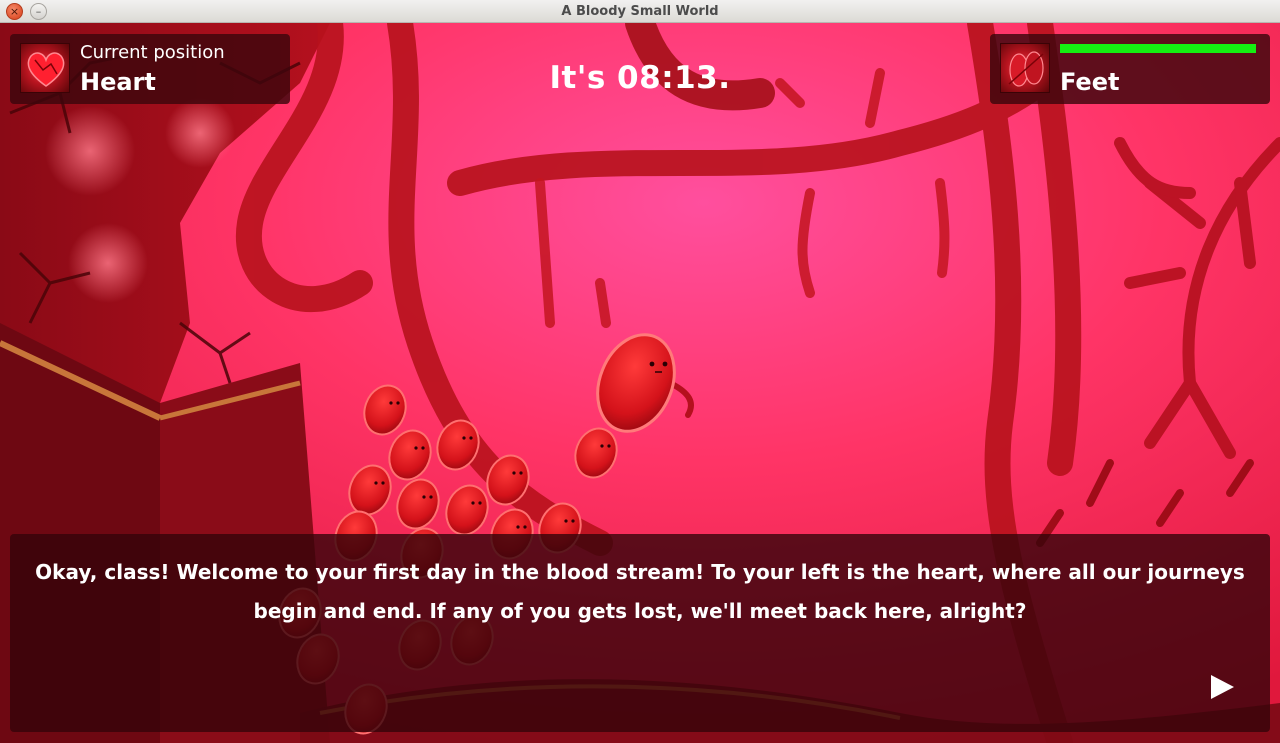 The height and width of the screenshot is (743, 1280). Describe the element at coordinates (640, 78) in the screenshot. I see `clock-text: It's 08:13.` at that location.